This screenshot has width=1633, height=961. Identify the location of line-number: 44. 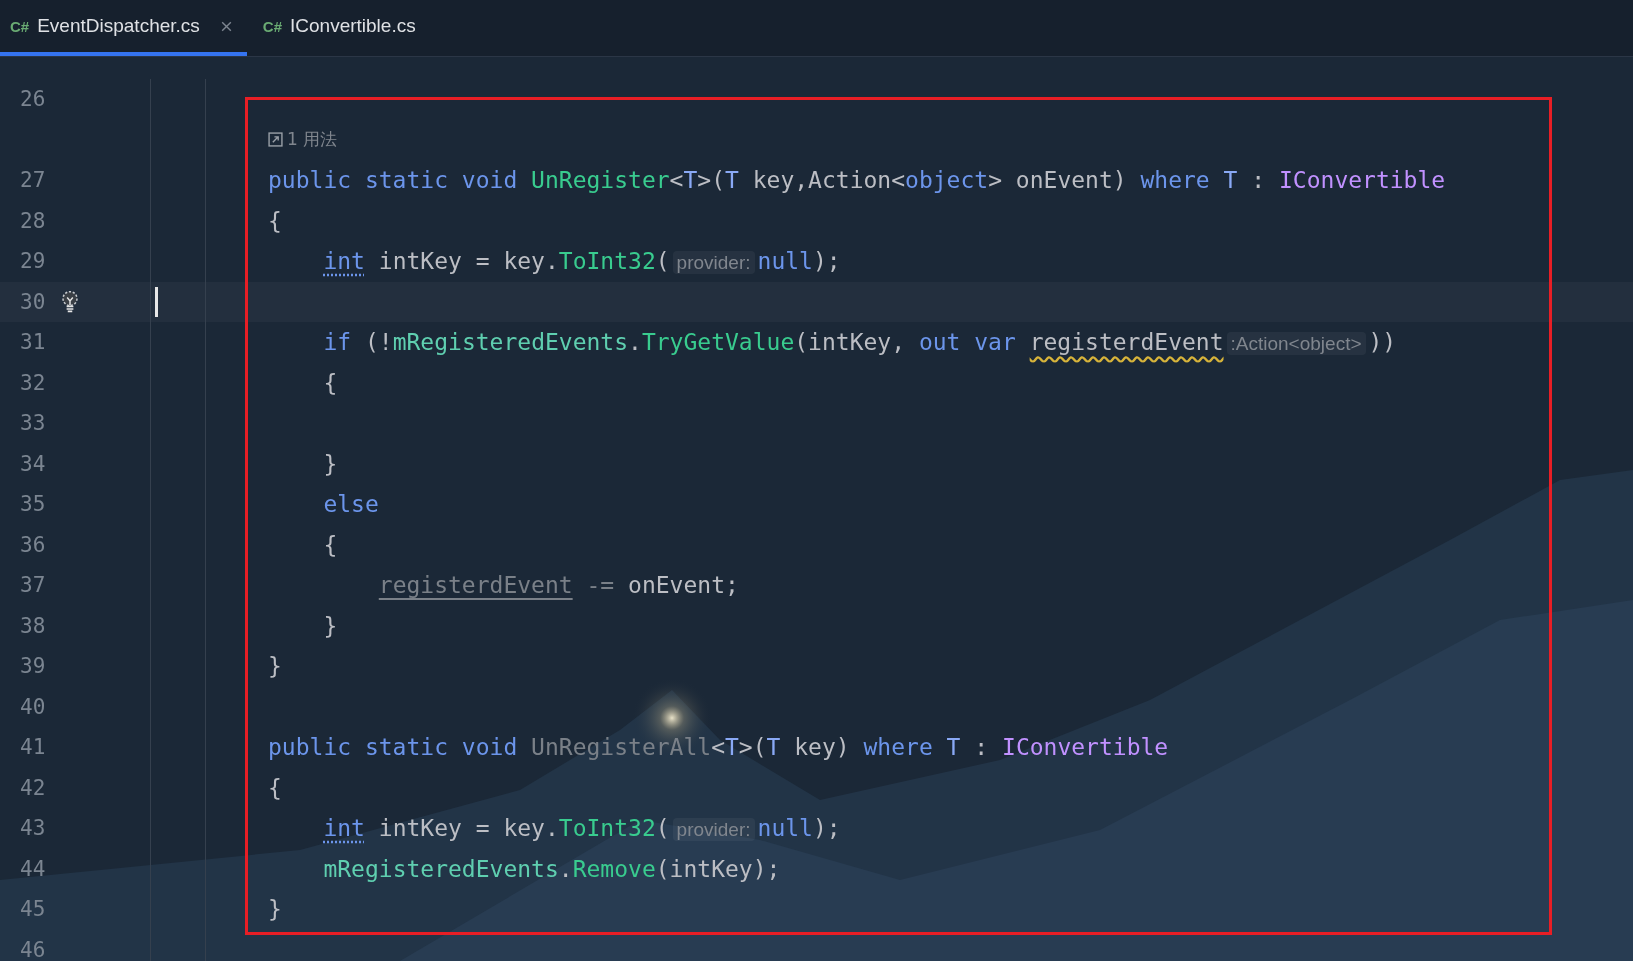
(33, 868).